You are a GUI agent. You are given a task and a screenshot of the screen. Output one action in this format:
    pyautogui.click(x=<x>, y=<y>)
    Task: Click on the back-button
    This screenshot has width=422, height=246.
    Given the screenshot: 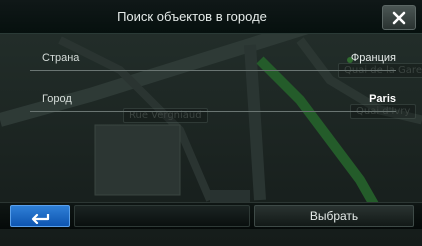 What is the action you would take?
    pyautogui.click(x=40, y=216)
    